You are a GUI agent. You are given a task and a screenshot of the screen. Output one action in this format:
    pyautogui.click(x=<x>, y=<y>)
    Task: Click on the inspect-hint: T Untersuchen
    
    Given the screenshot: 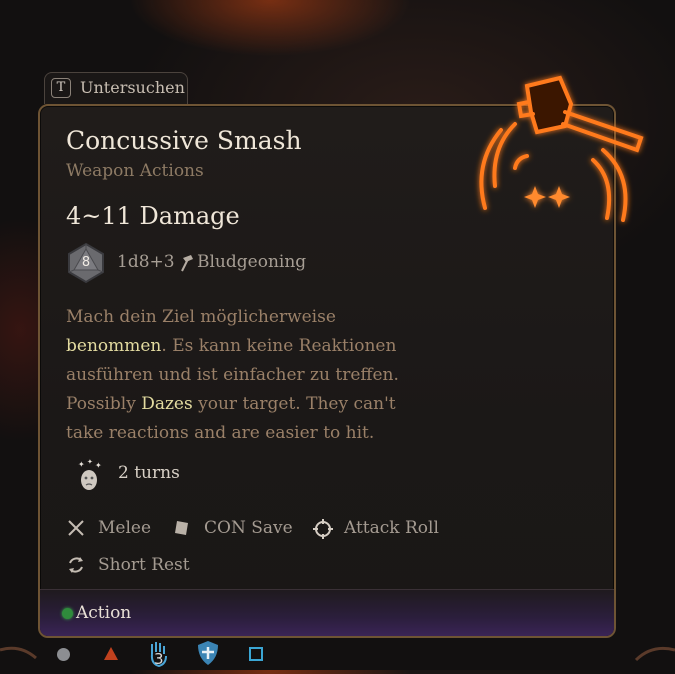 What is the action you would take?
    pyautogui.click(x=116, y=88)
    